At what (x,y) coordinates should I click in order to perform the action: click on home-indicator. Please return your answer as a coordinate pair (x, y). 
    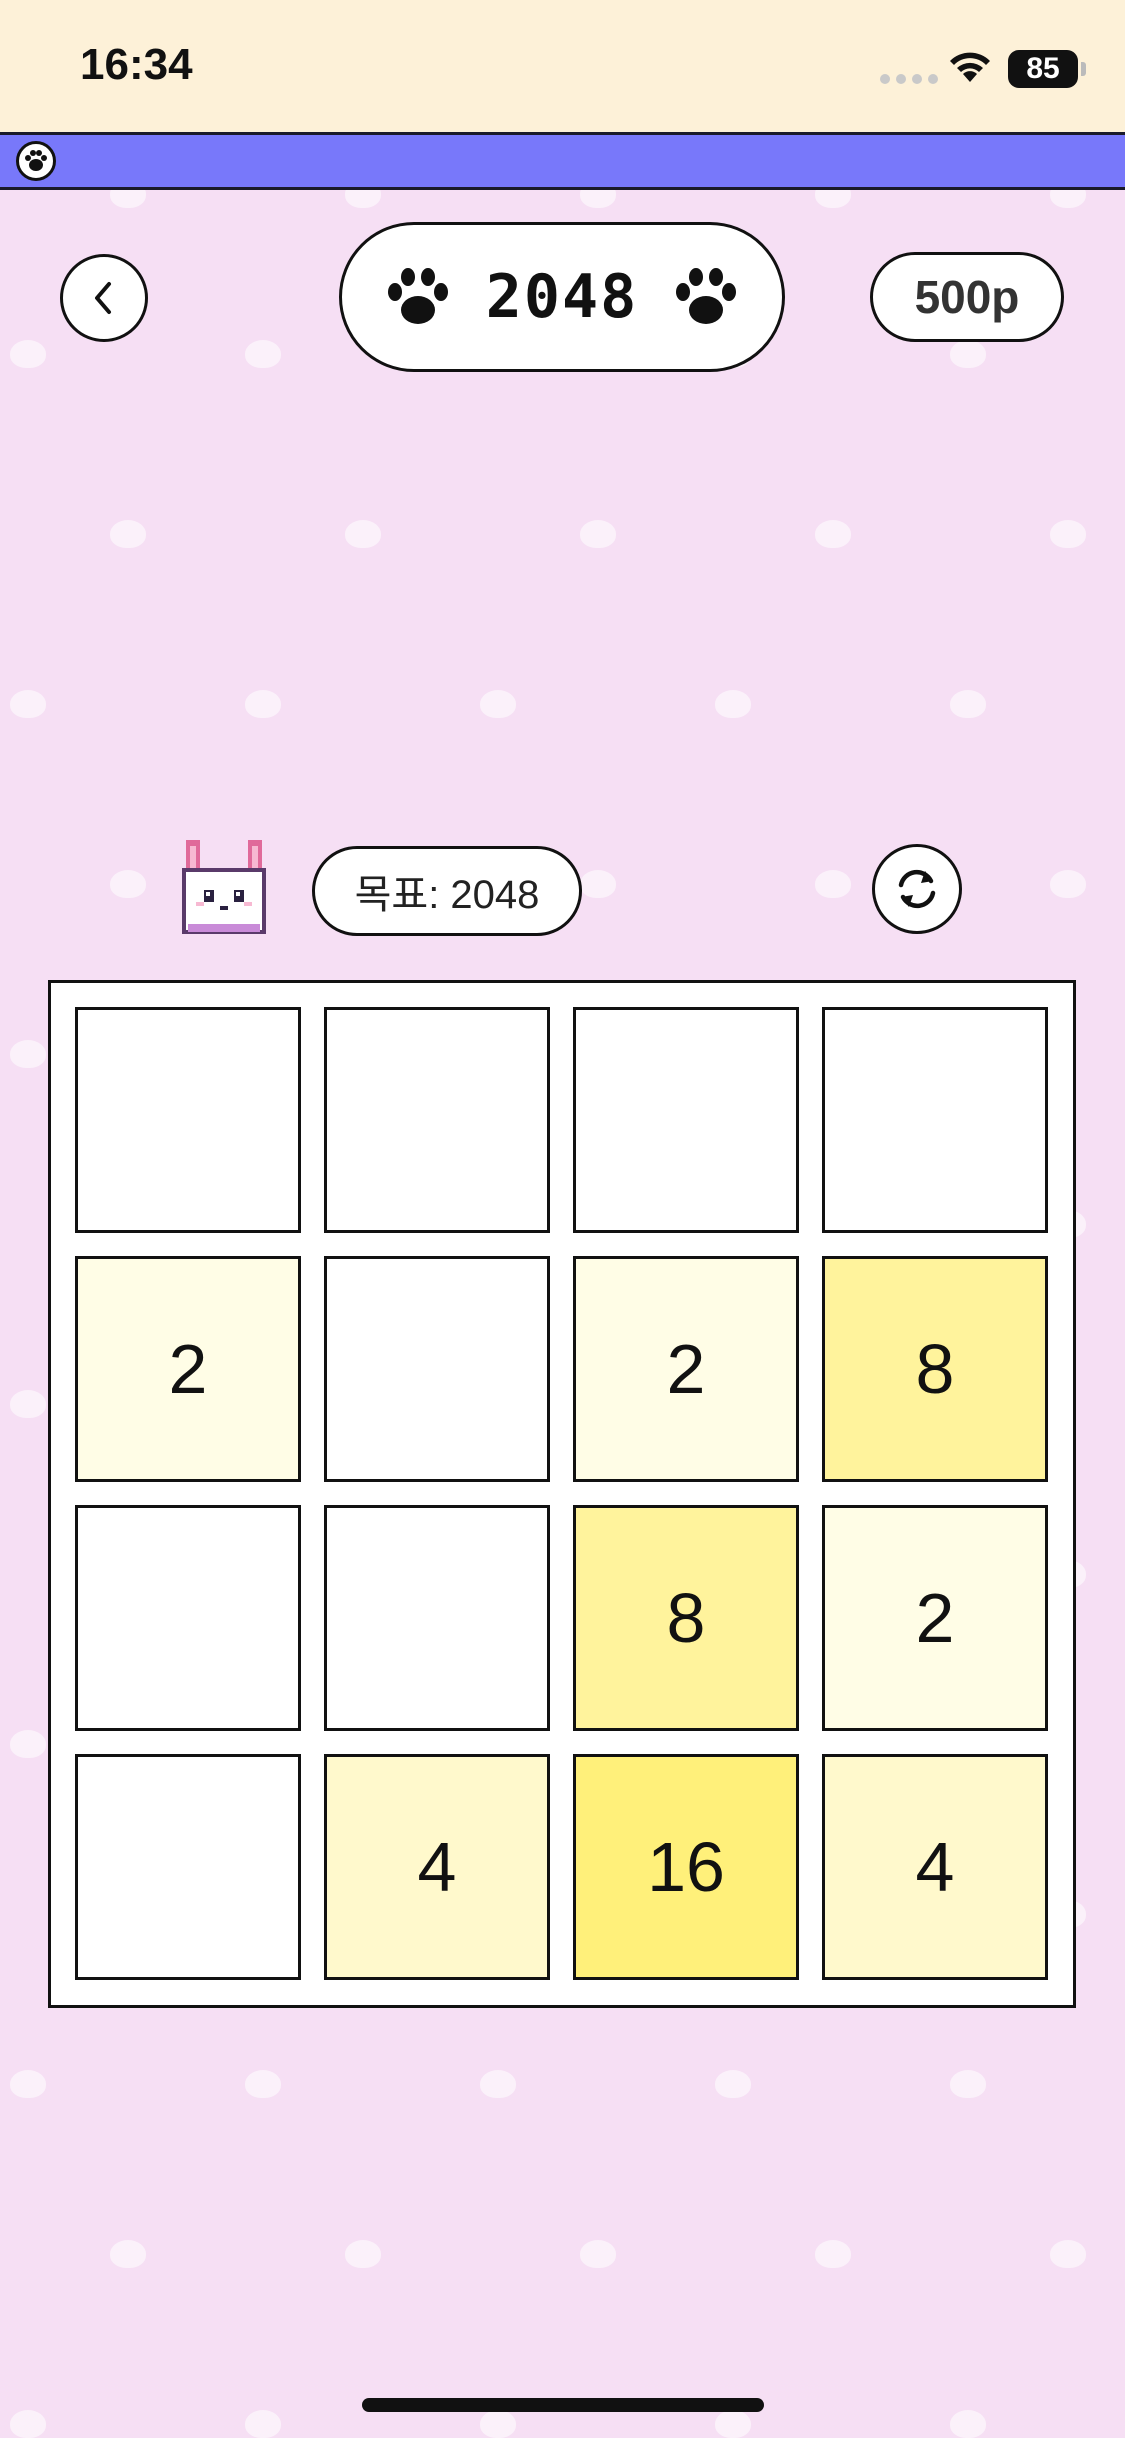
    Looking at the image, I should click on (563, 2405).